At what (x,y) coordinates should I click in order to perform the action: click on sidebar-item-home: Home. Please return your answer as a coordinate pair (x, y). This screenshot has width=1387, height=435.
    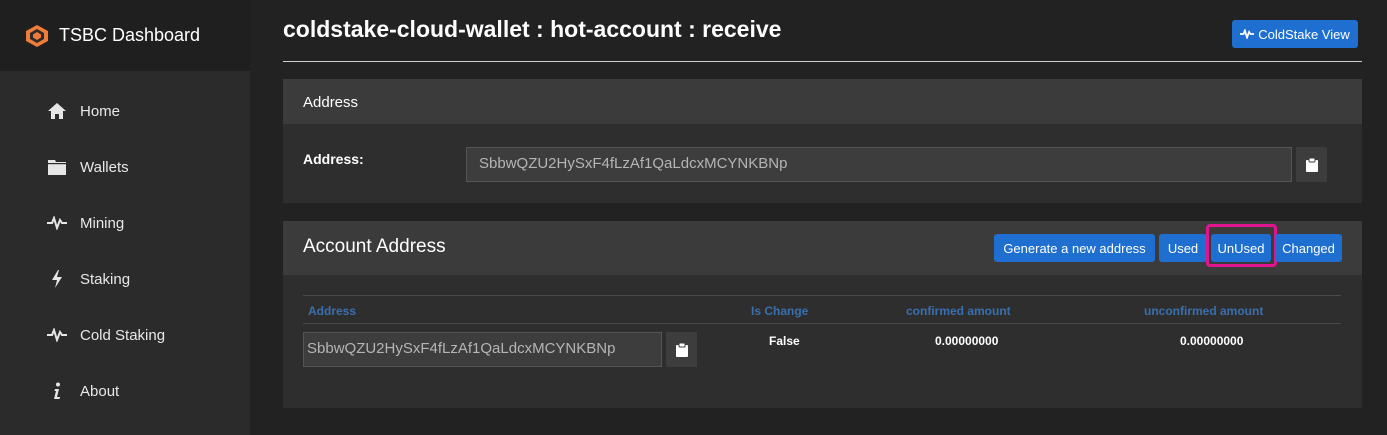
    Looking at the image, I should click on (125, 111).